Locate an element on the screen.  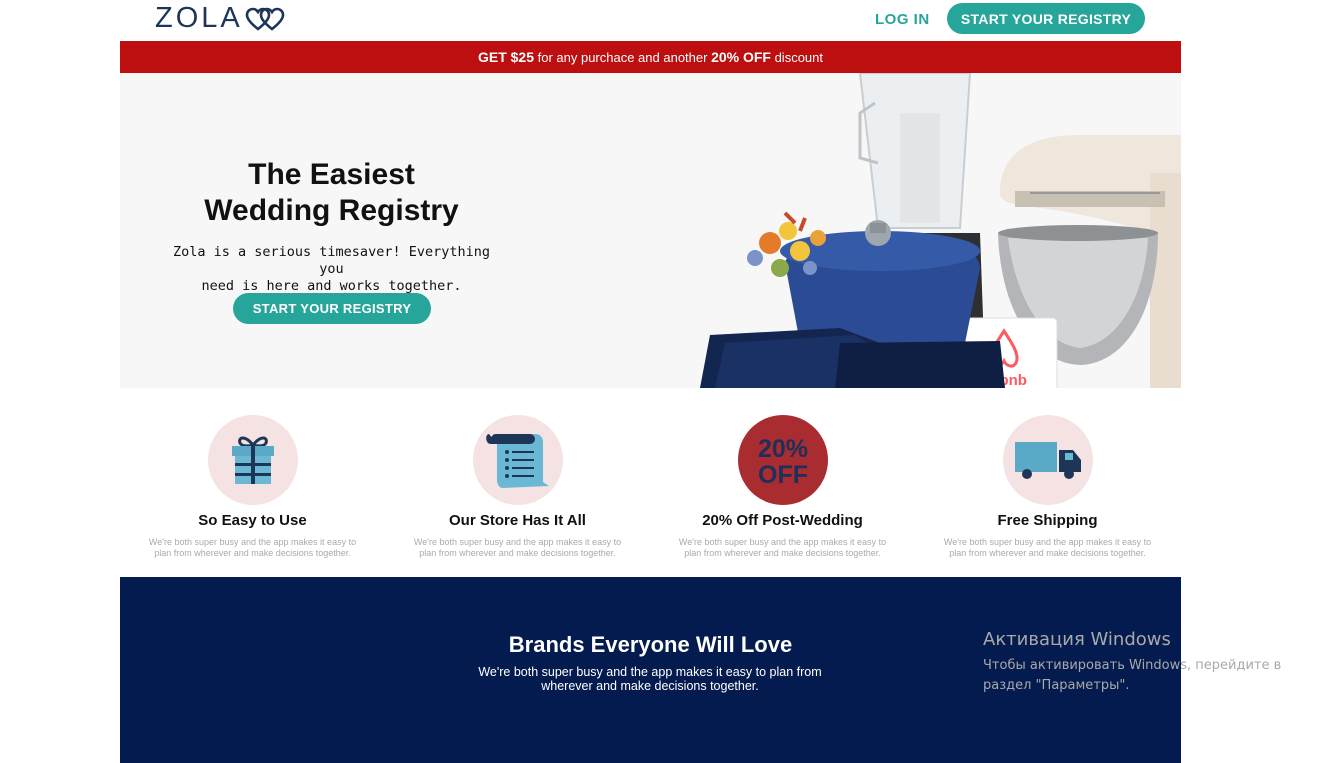
promo-text-end: discount is located at coordinates (797, 57).